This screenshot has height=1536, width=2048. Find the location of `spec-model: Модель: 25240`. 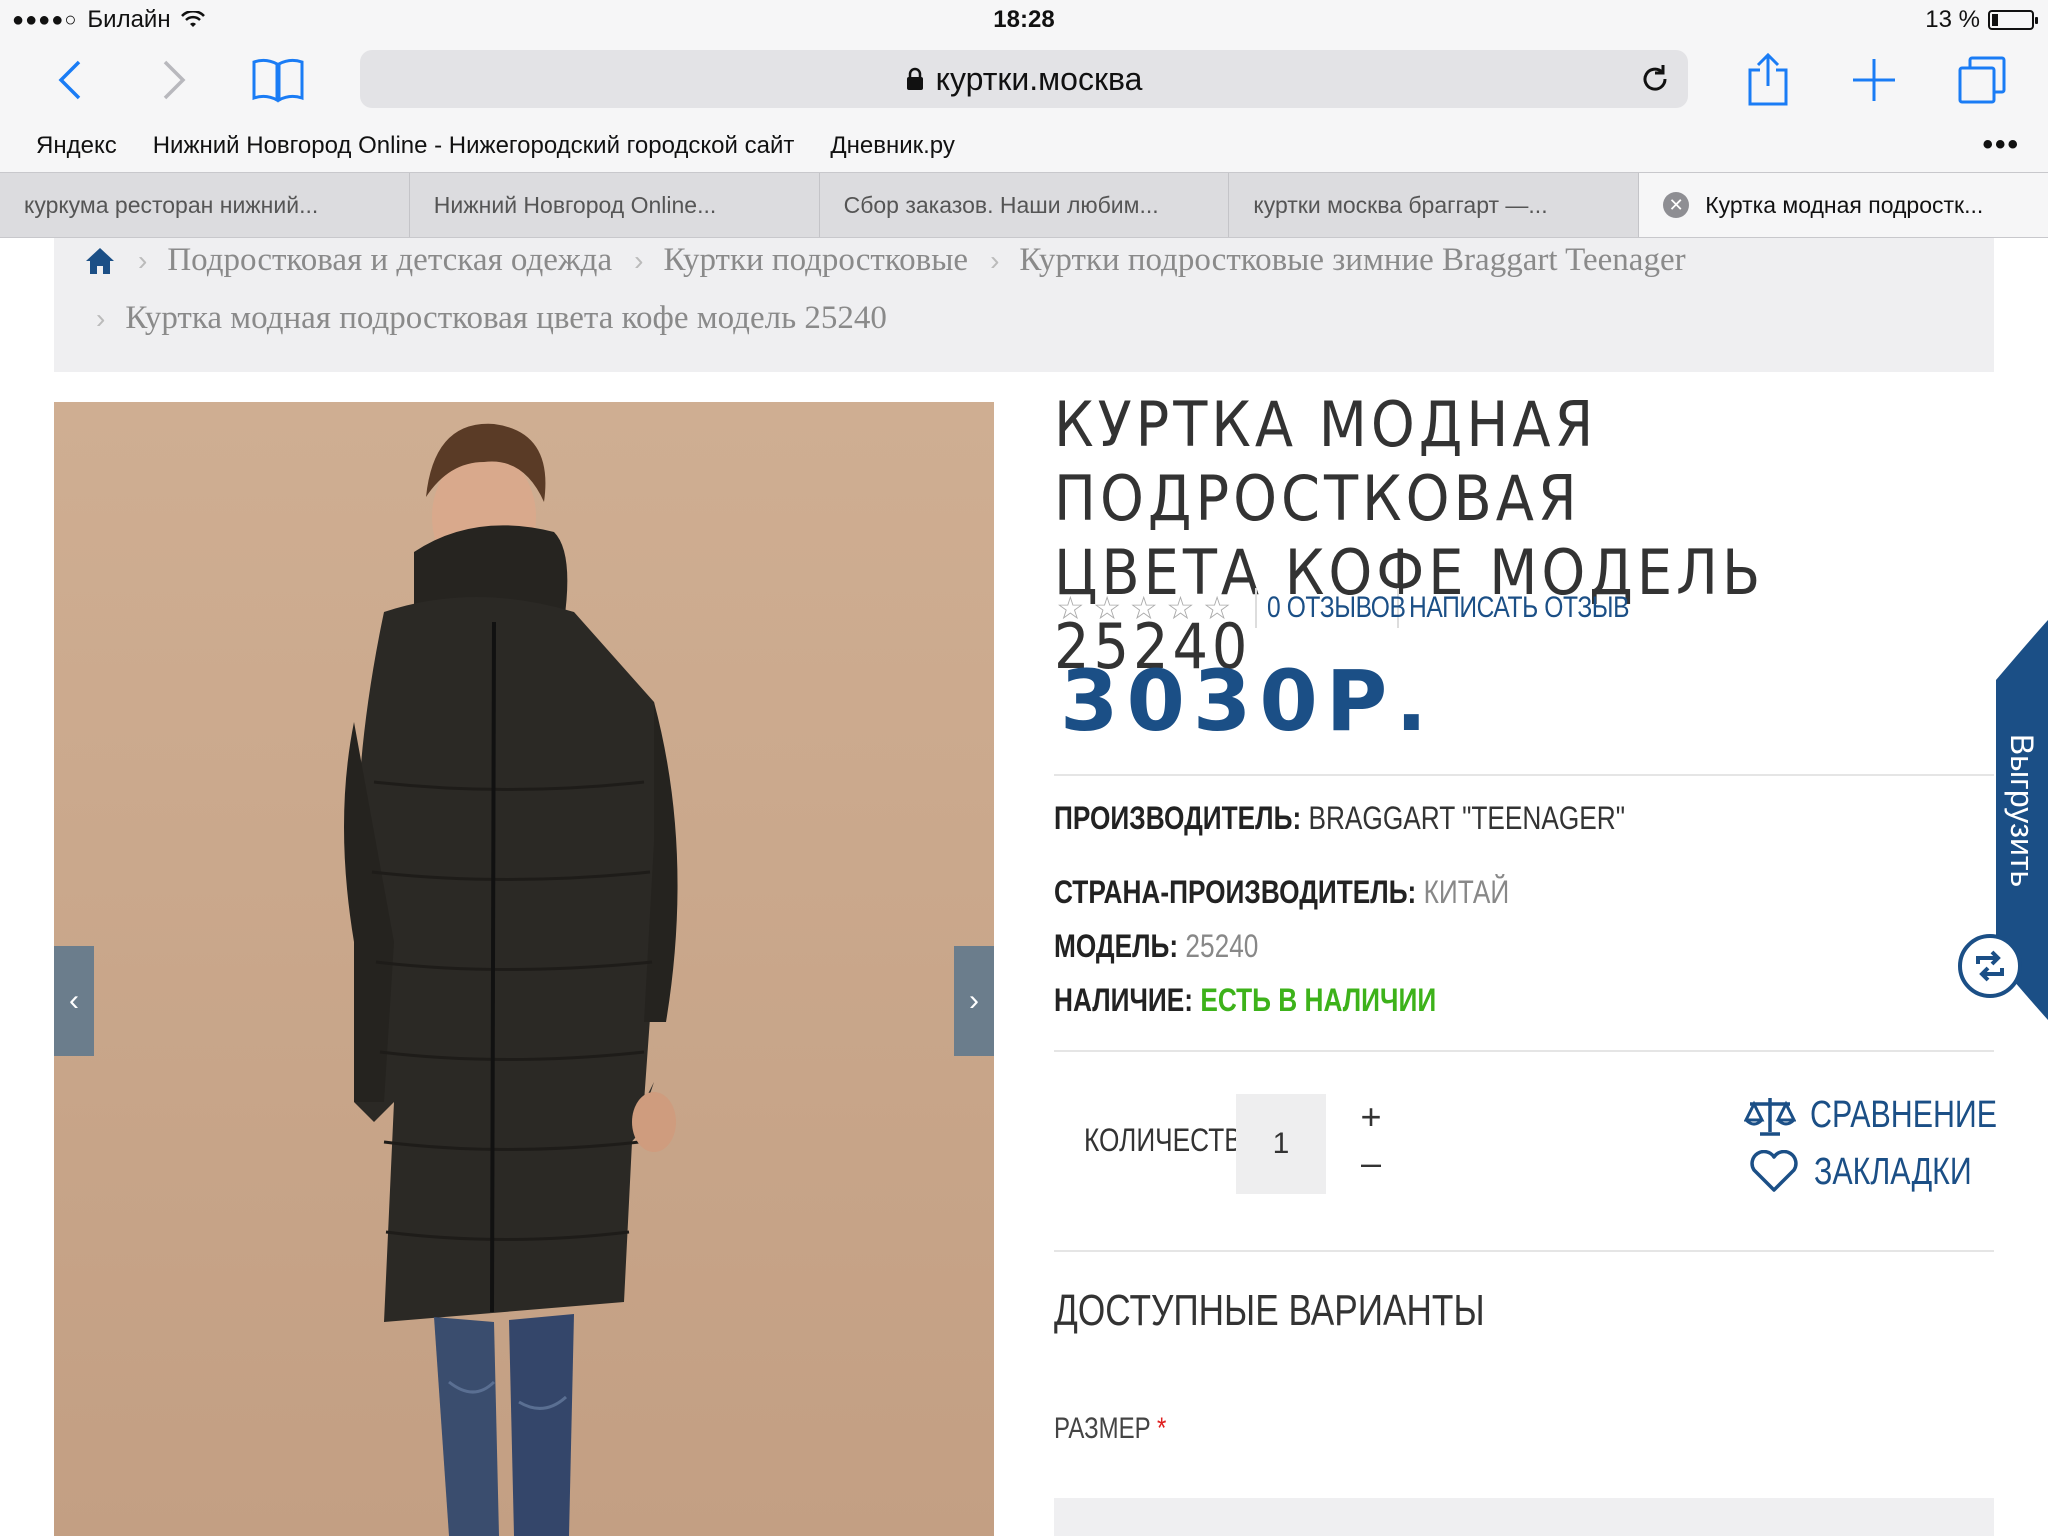

spec-model: Модель: 25240 is located at coordinates (1156, 946).